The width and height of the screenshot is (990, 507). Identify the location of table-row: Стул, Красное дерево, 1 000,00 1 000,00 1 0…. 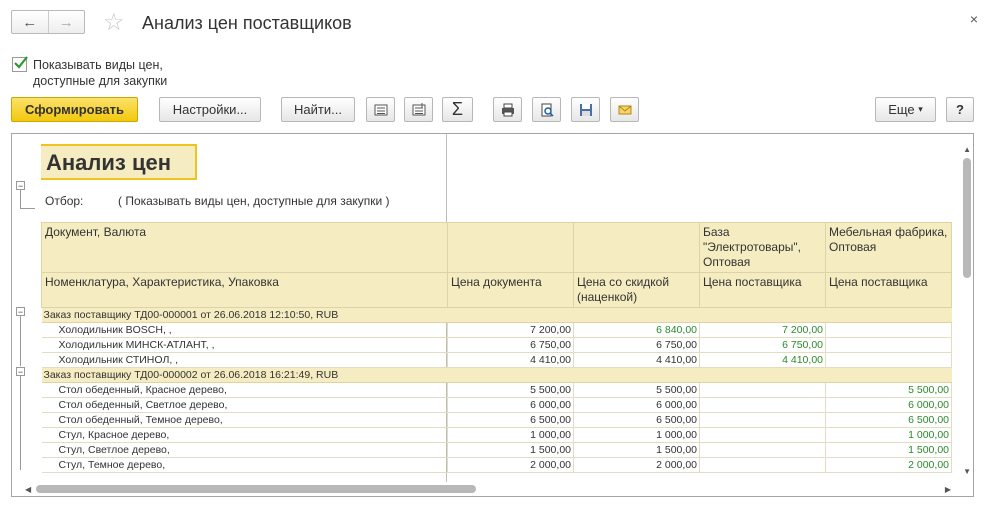
(496, 435).